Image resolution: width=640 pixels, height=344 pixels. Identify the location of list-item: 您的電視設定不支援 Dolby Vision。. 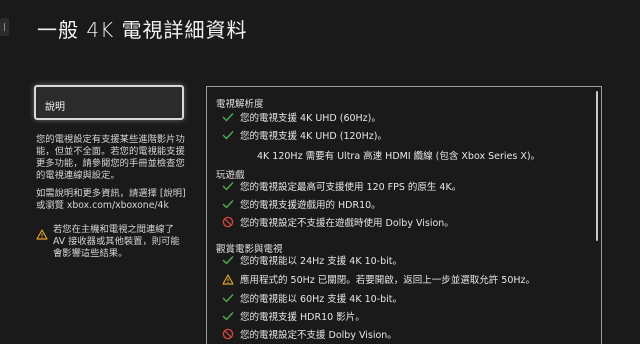
(309, 334).